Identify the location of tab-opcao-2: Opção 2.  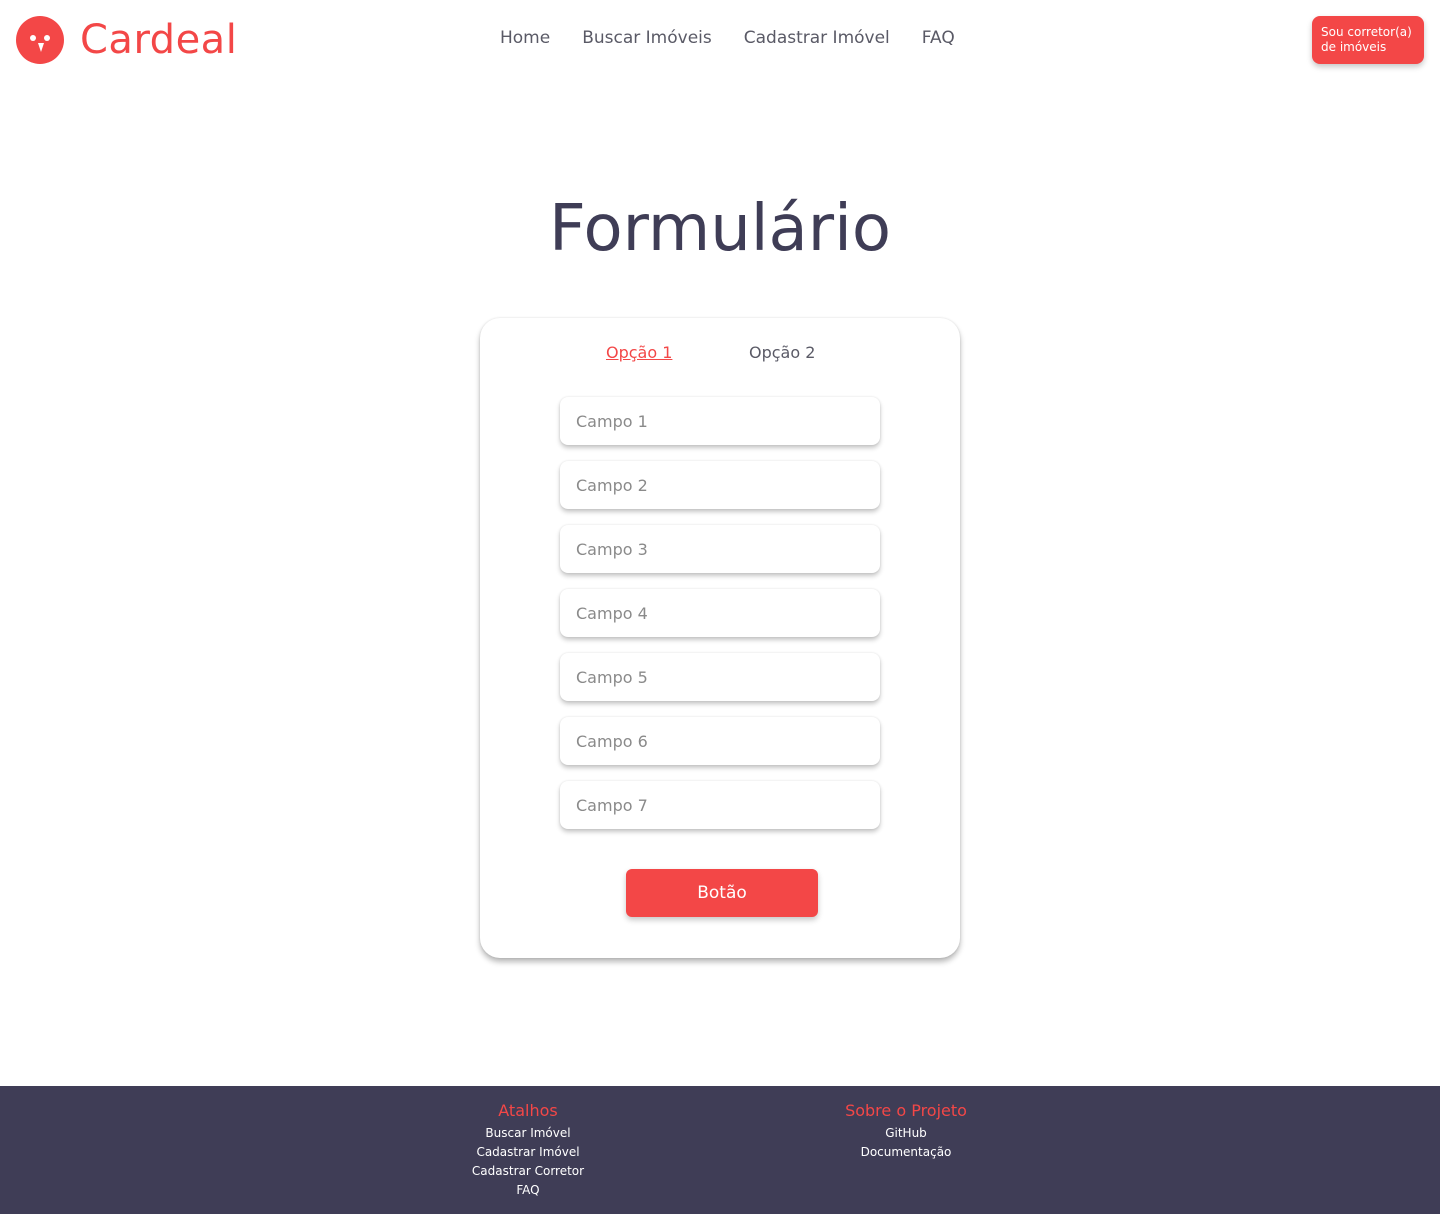
(782, 352).